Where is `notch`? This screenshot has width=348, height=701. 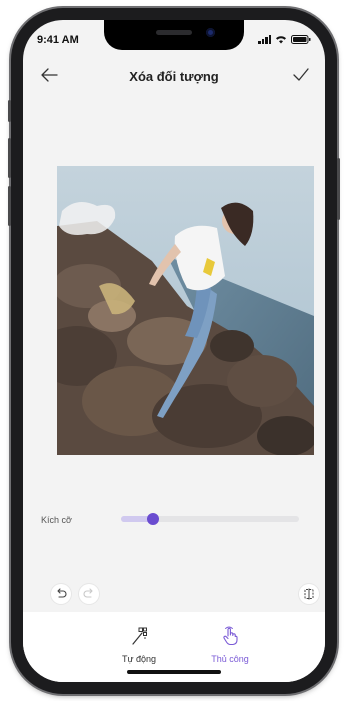 notch is located at coordinates (174, 35).